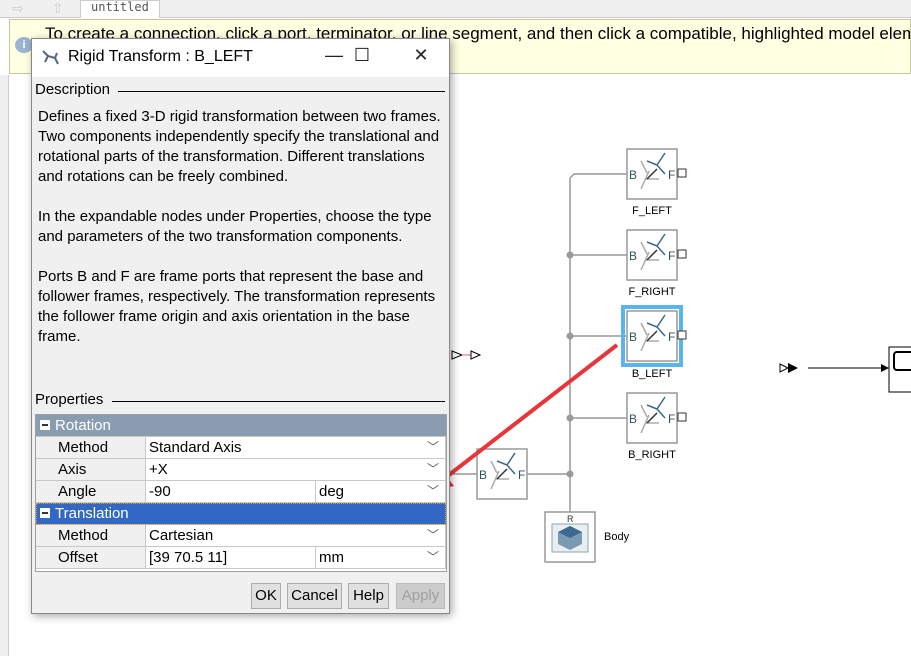  What do you see at coordinates (368, 596) in the screenshot?
I see `help-button: Help` at bounding box center [368, 596].